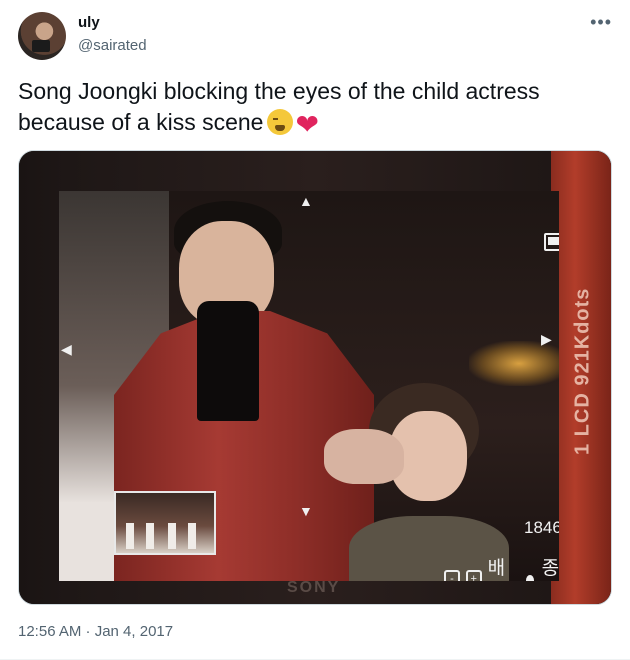 The image size is (630, 660). I want to click on camera-lcd-label: 1 LCD 921Kdots, so click(582, 371).